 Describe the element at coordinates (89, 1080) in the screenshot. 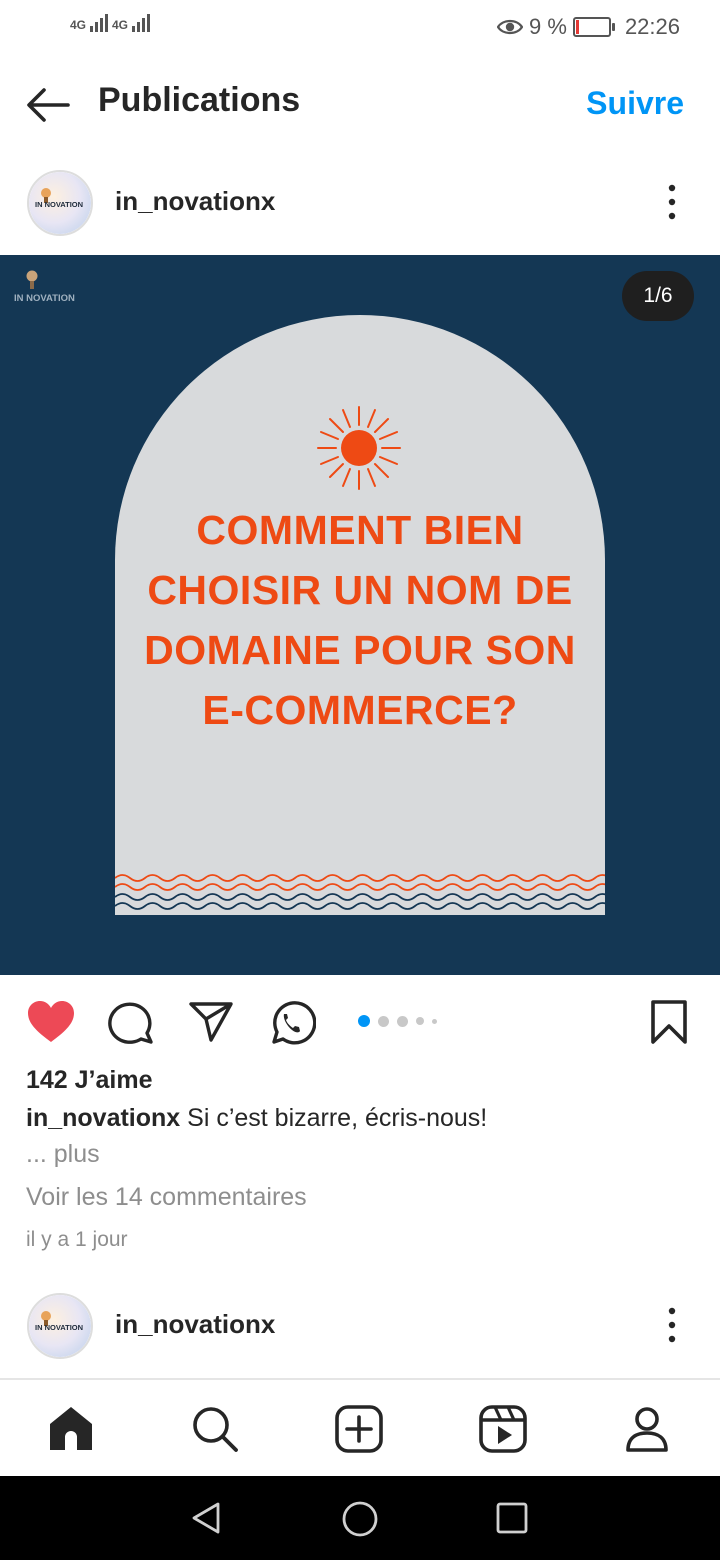

I see `likes-count: 142 J’aime` at that location.